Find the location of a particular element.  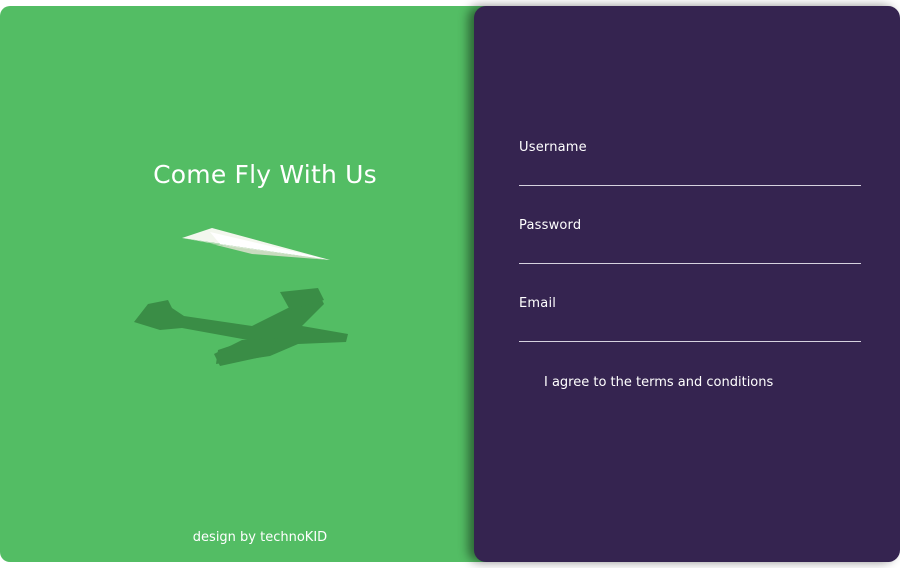

paper-plane-icon is located at coordinates (256, 244).